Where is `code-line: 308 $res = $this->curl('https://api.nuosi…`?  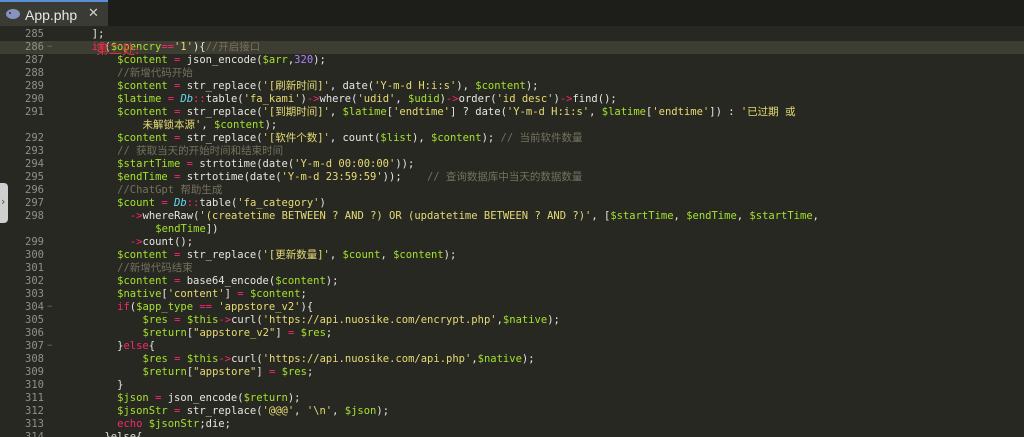 code-line: 308 $res = $this->curl('https://api.nuosi… is located at coordinates (512, 359).